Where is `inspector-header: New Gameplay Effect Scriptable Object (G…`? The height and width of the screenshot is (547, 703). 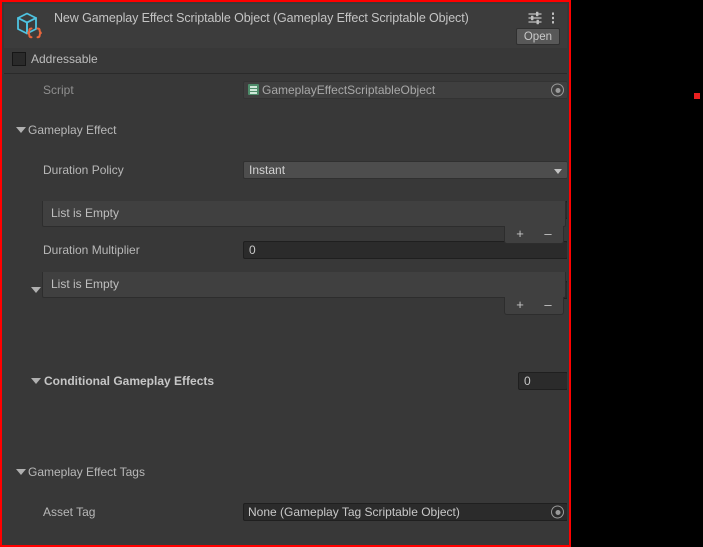
inspector-header: New Gameplay Effect Scriptable Object (G… is located at coordinates (285, 26).